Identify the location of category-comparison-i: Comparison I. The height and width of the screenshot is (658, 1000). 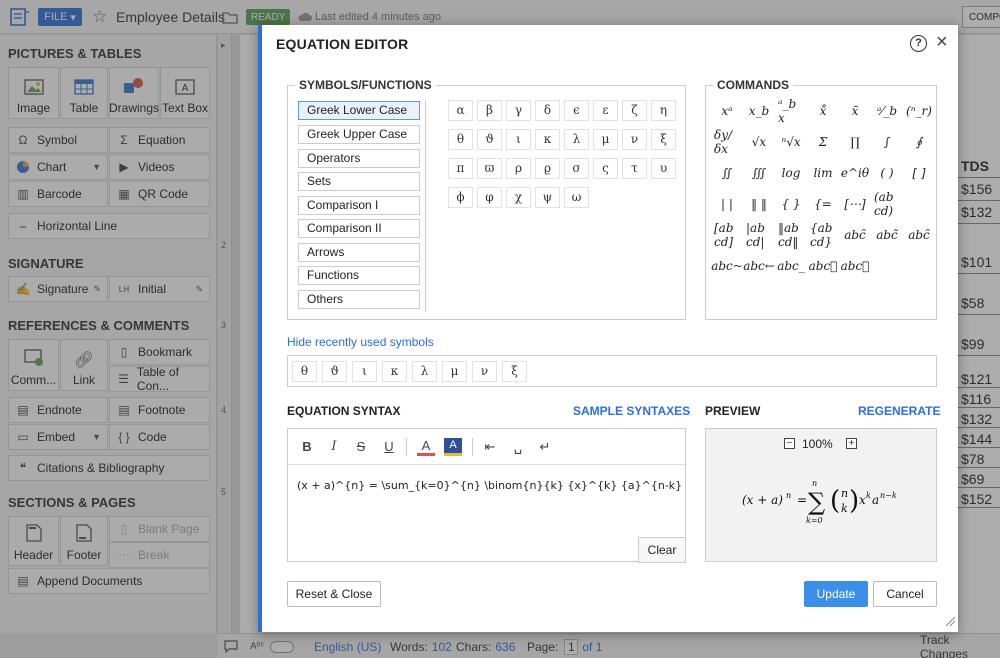
(359, 205).